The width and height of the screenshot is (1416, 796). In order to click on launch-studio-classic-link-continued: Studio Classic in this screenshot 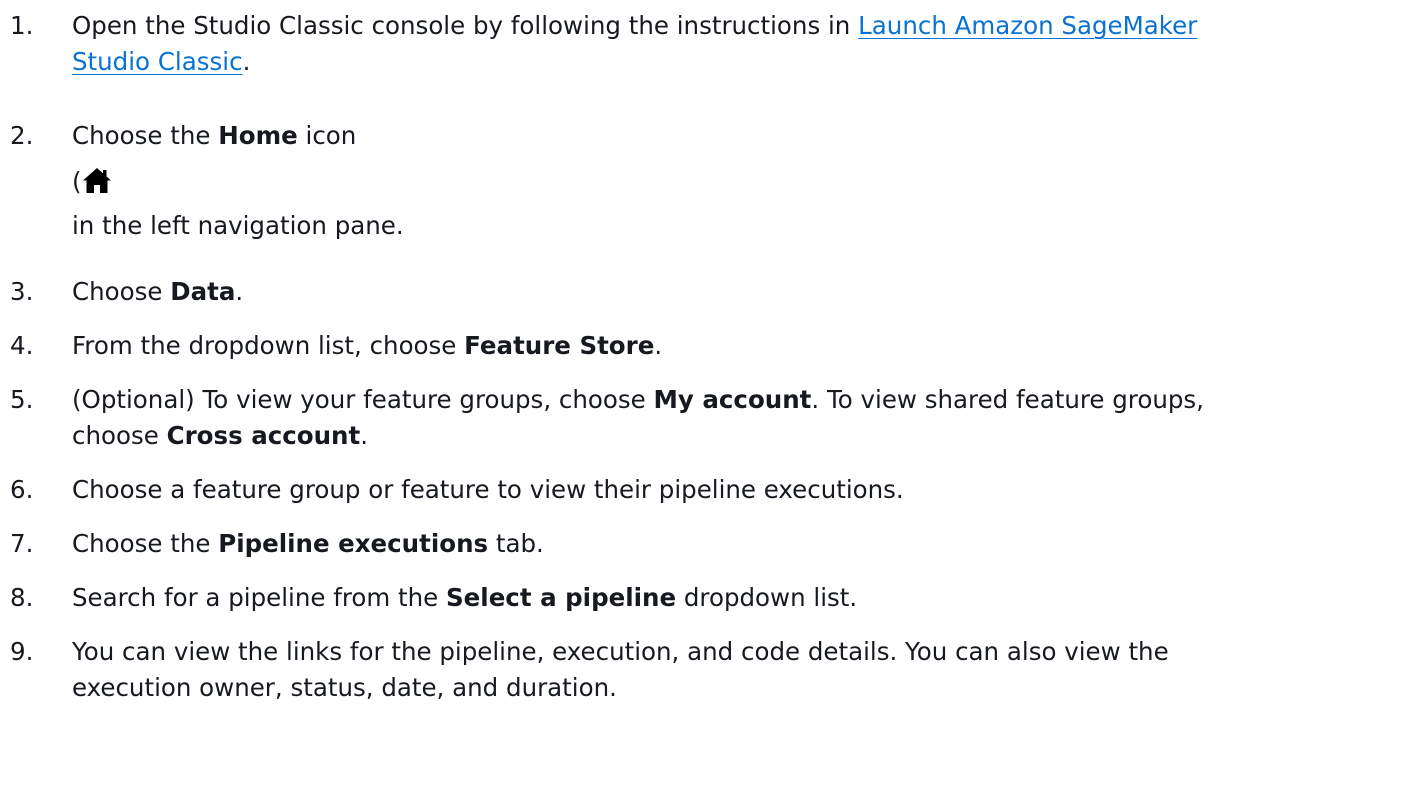, I will do `click(157, 61)`.